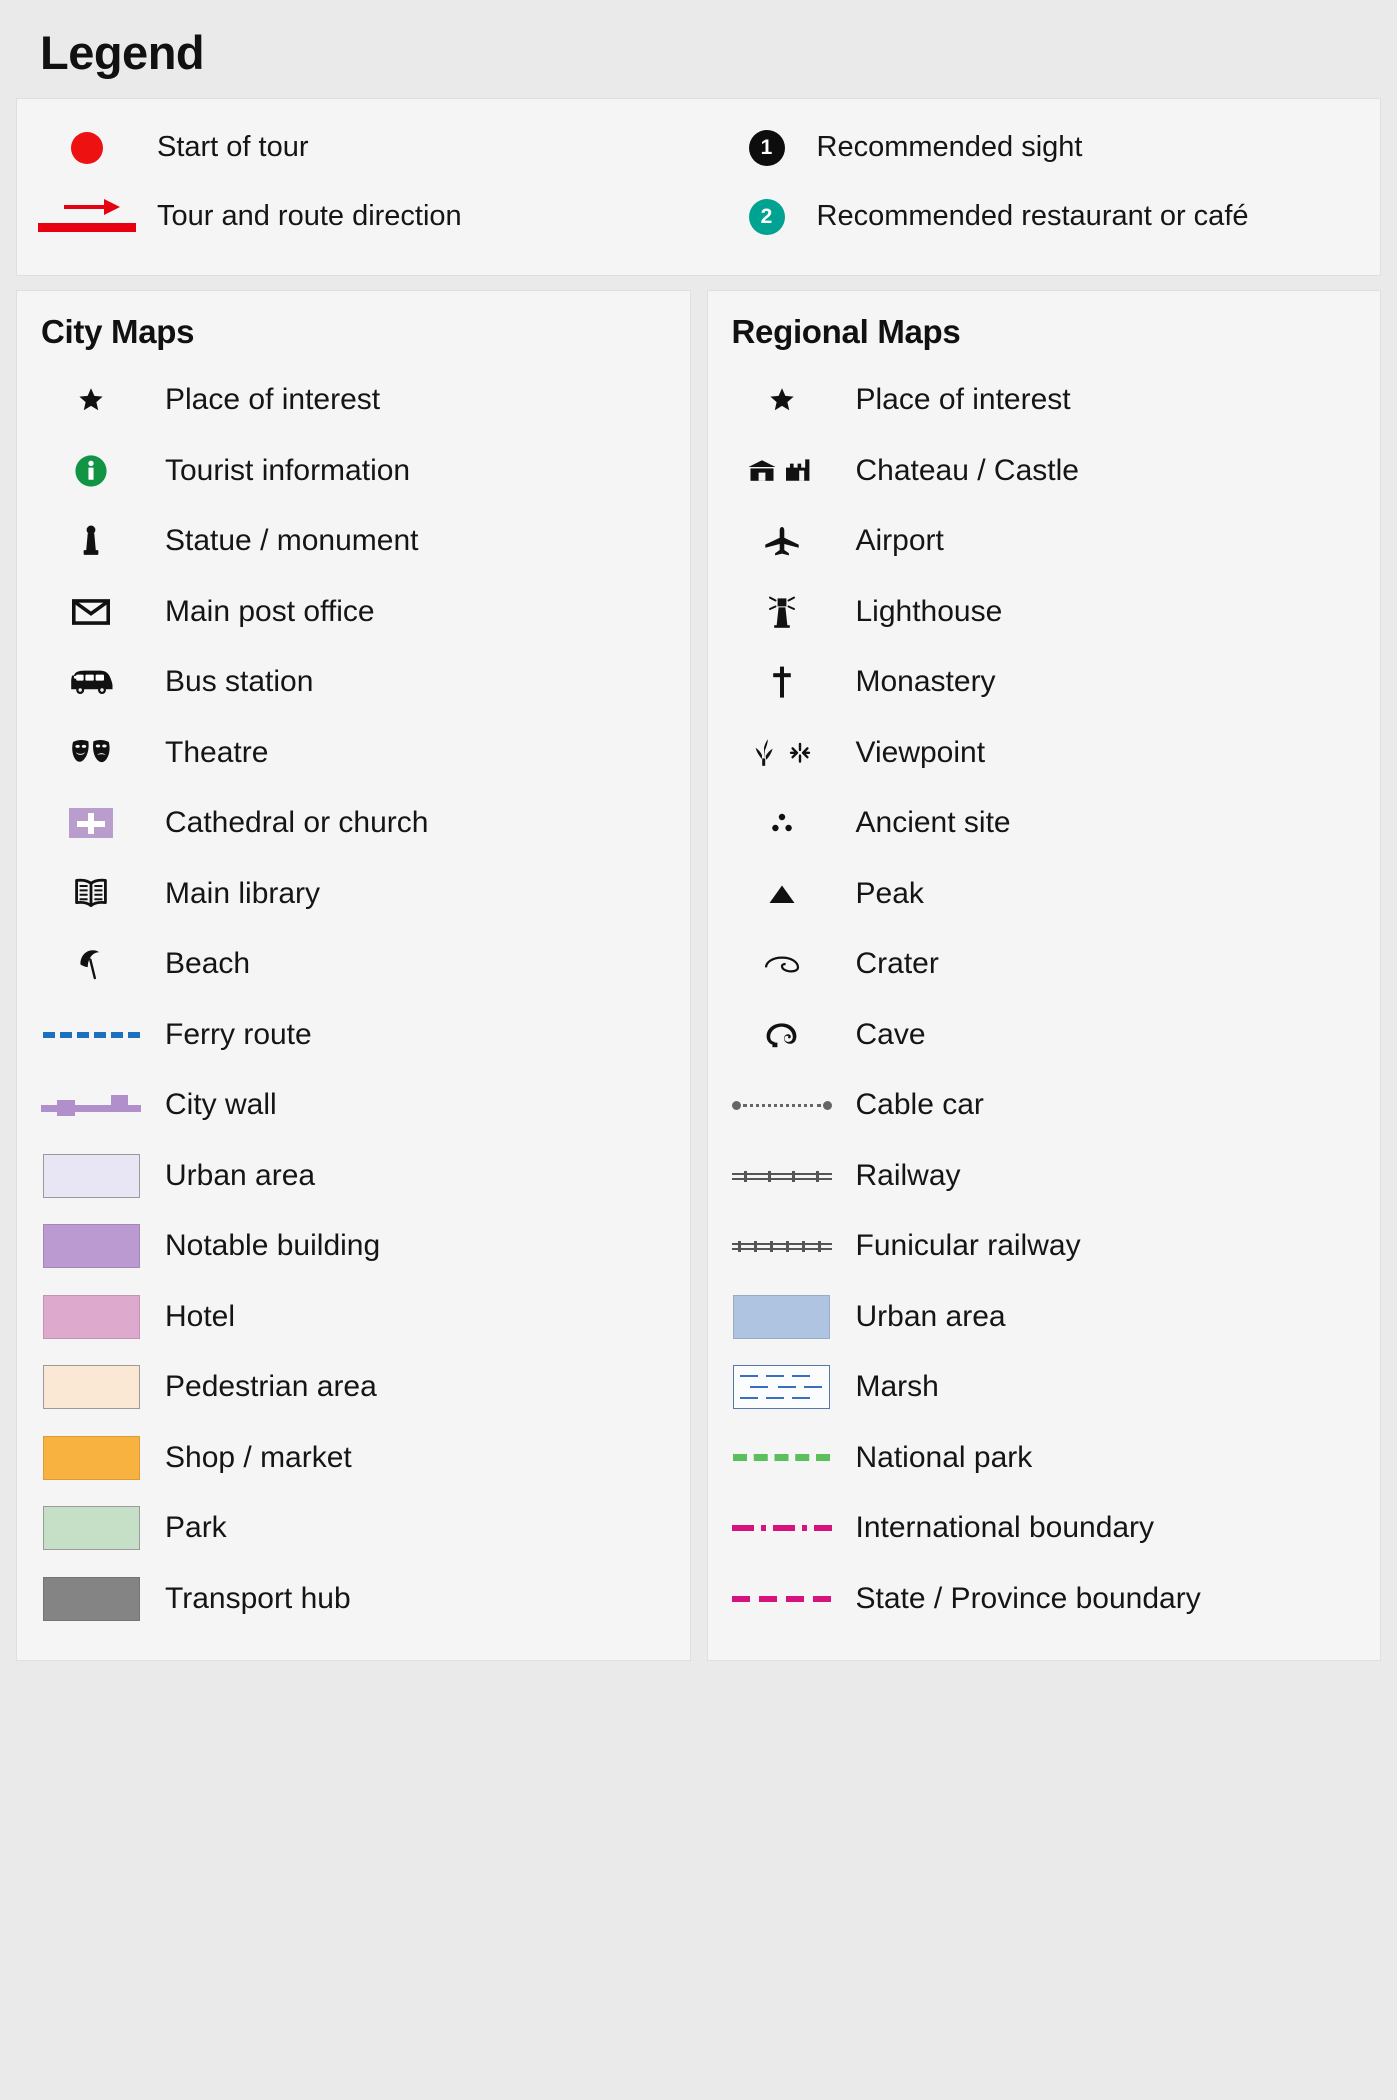  I want to click on legend-row-recommended-restaurant: 2 Recommended restaurant or café, so click(1040, 217).